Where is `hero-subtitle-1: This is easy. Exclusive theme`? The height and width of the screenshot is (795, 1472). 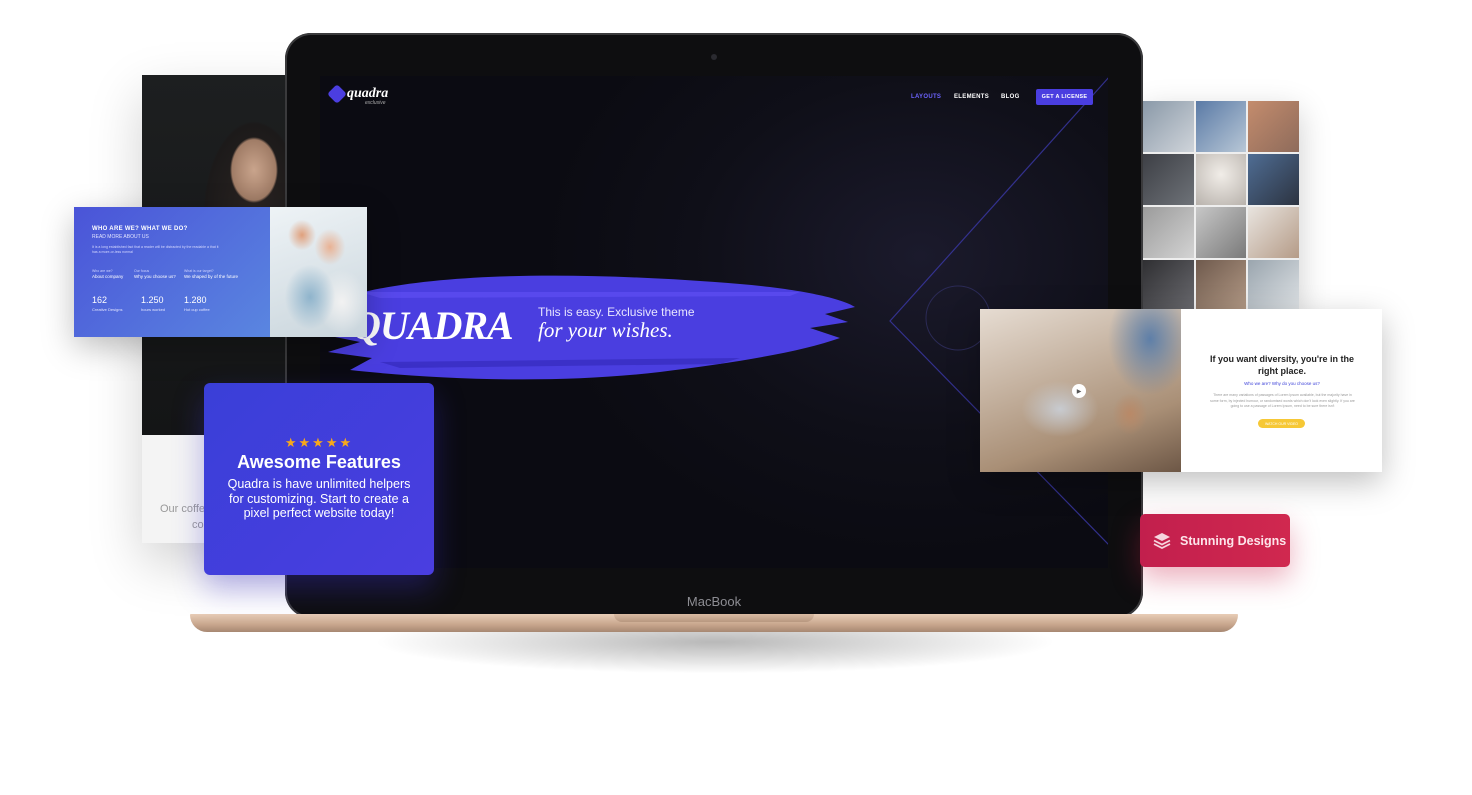 hero-subtitle-1: This is easy. Exclusive theme is located at coordinates (616, 312).